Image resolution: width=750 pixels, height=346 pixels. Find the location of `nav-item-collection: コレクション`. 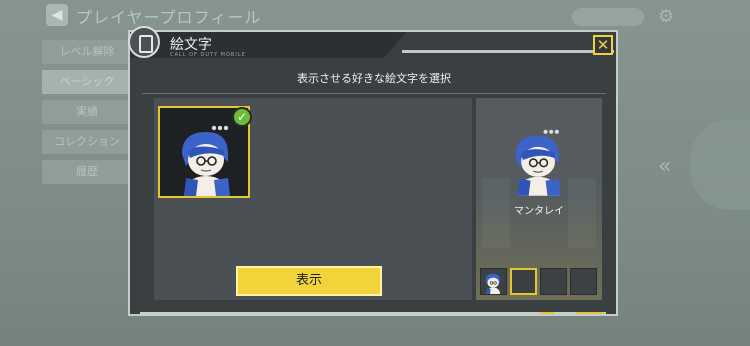

nav-item-collection: コレクション is located at coordinates (87, 142).